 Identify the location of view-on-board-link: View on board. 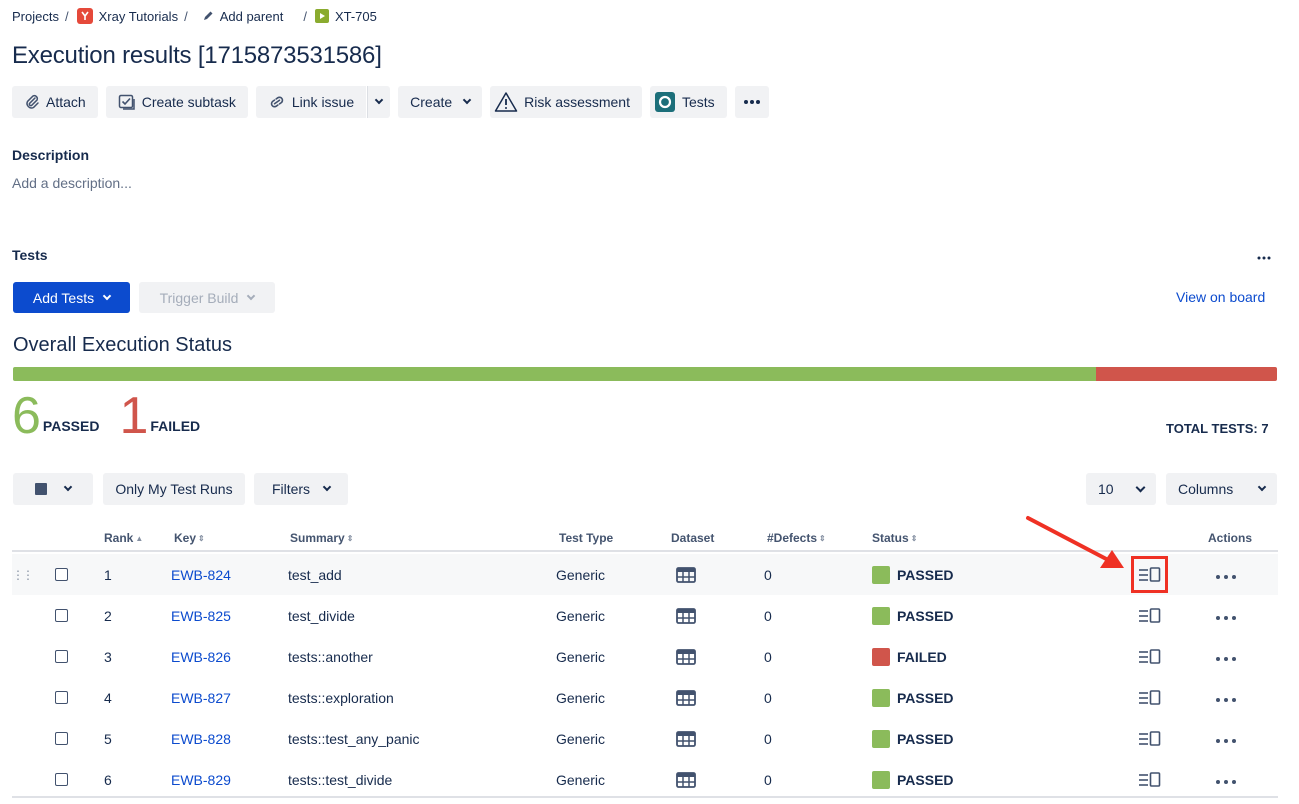
(1220, 297).